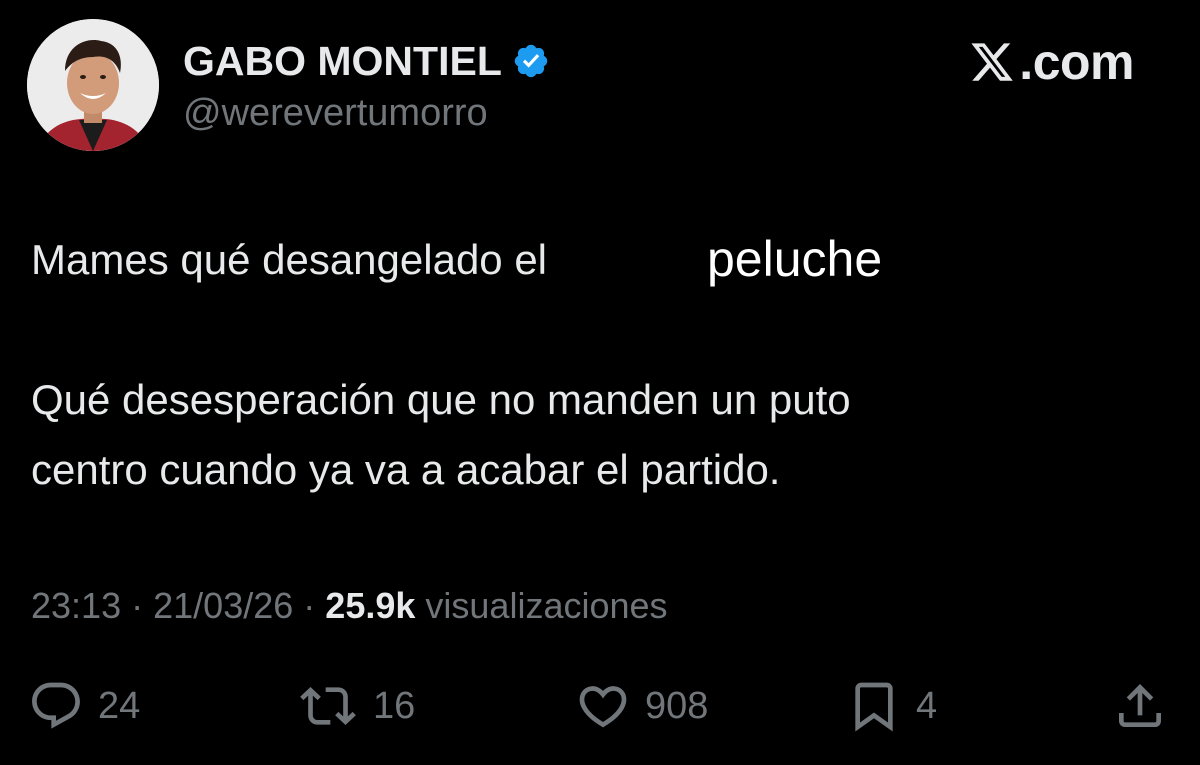  I want to click on display-name: GABO MONTIEL, so click(342, 61).